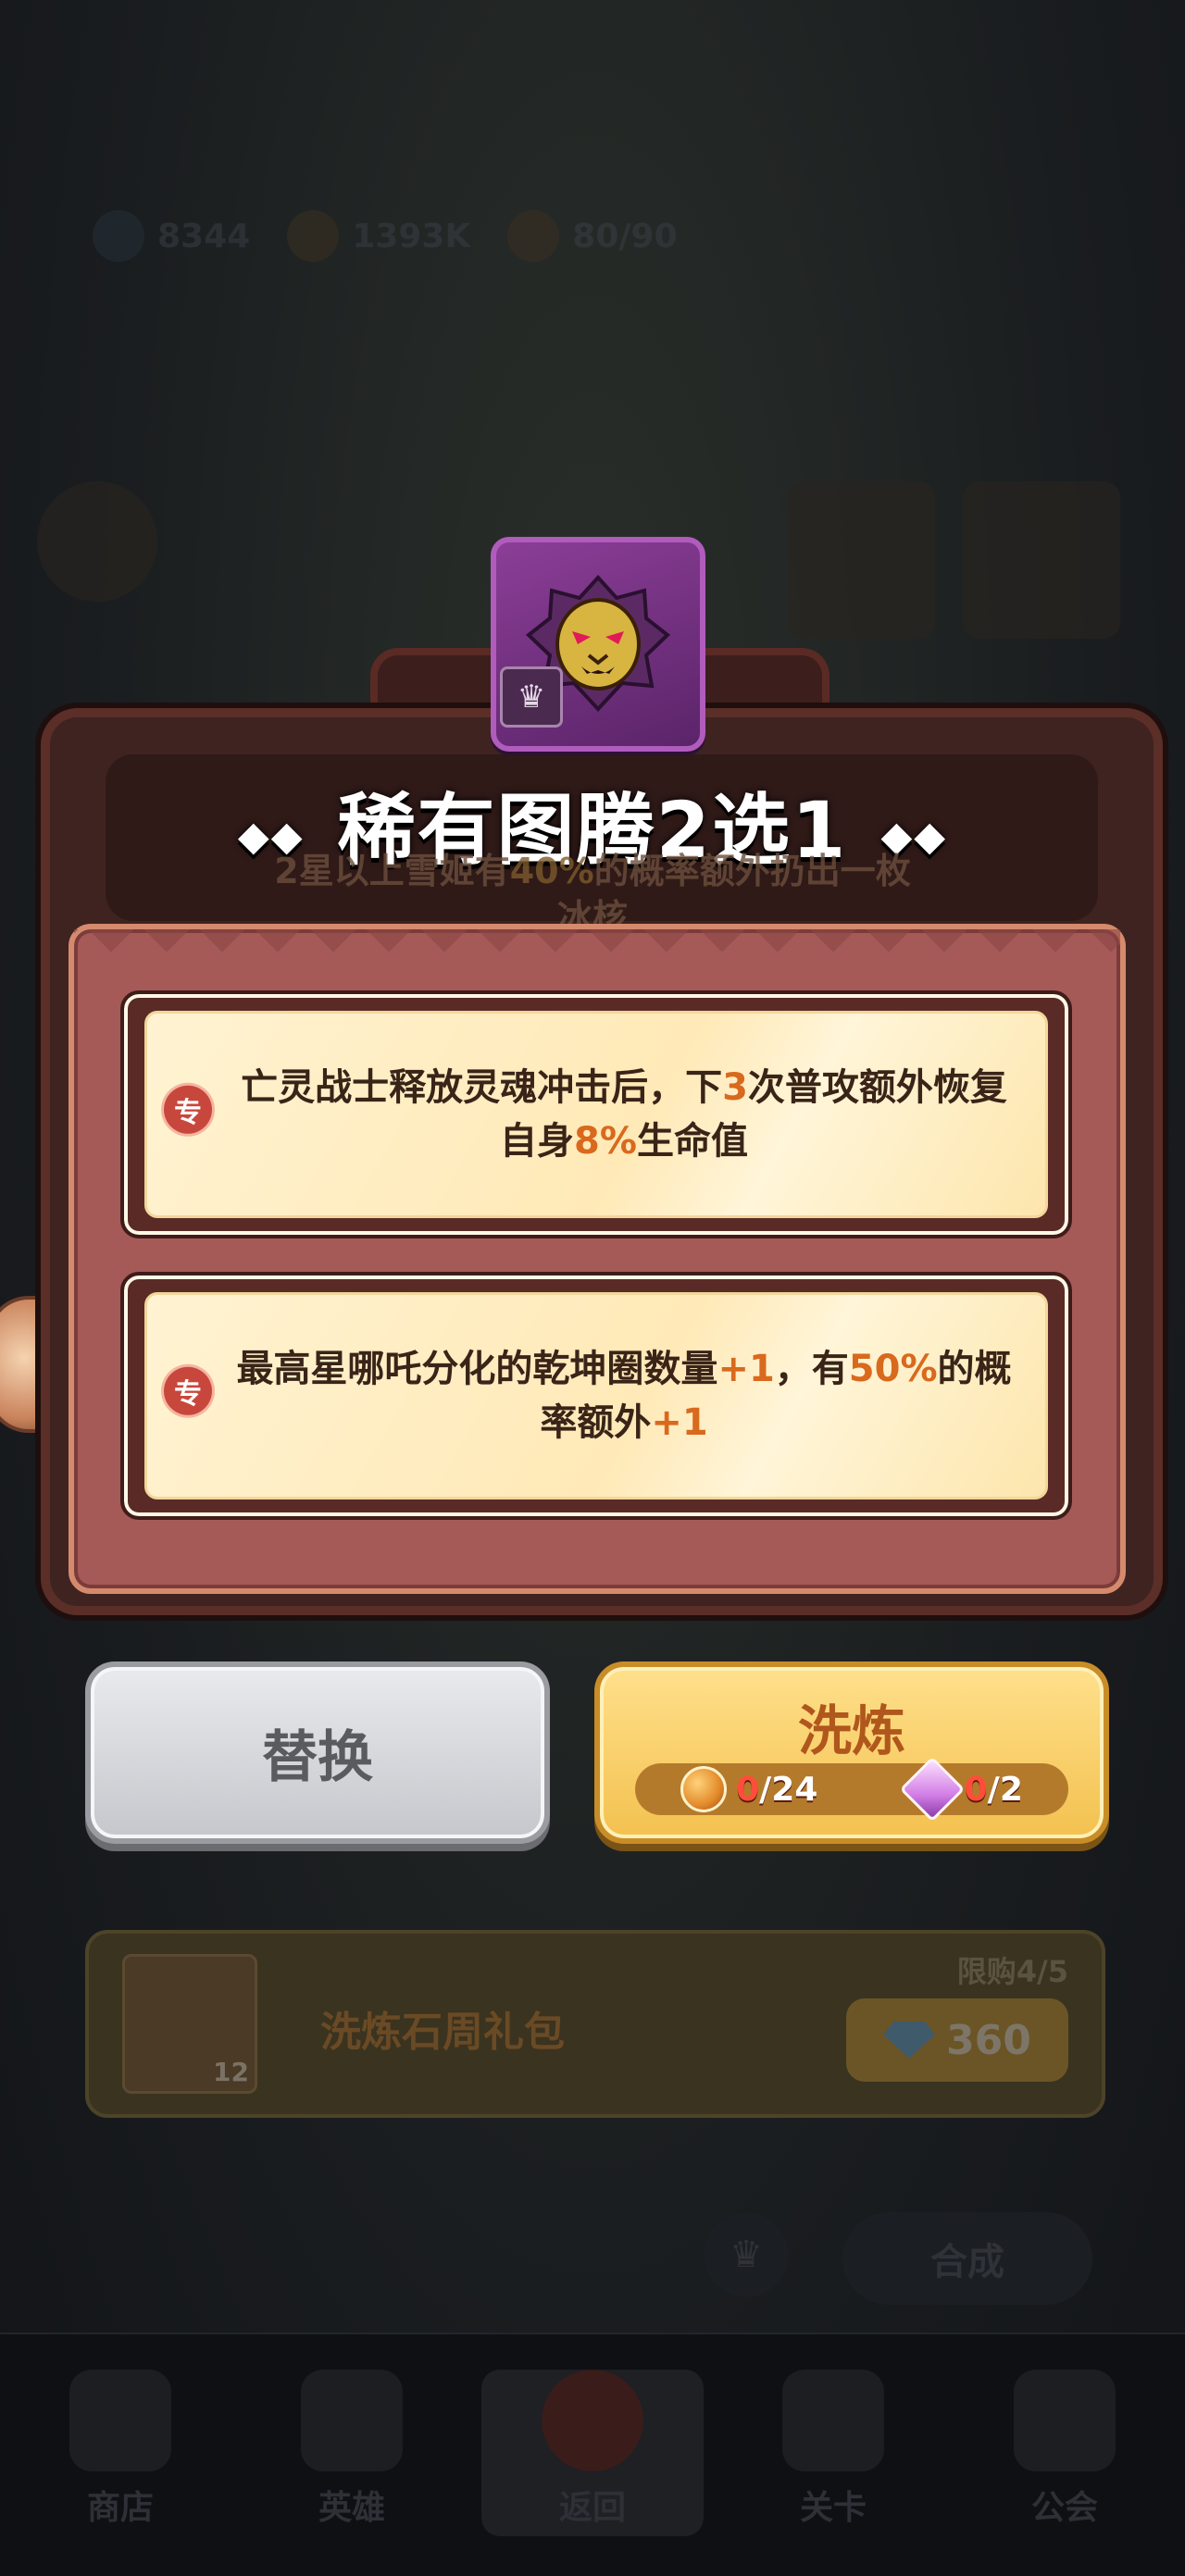 Image resolution: width=1185 pixels, height=2576 pixels. What do you see at coordinates (1012, 1971) in the screenshot?
I see `shop-item-limit: 限购4/5` at bounding box center [1012, 1971].